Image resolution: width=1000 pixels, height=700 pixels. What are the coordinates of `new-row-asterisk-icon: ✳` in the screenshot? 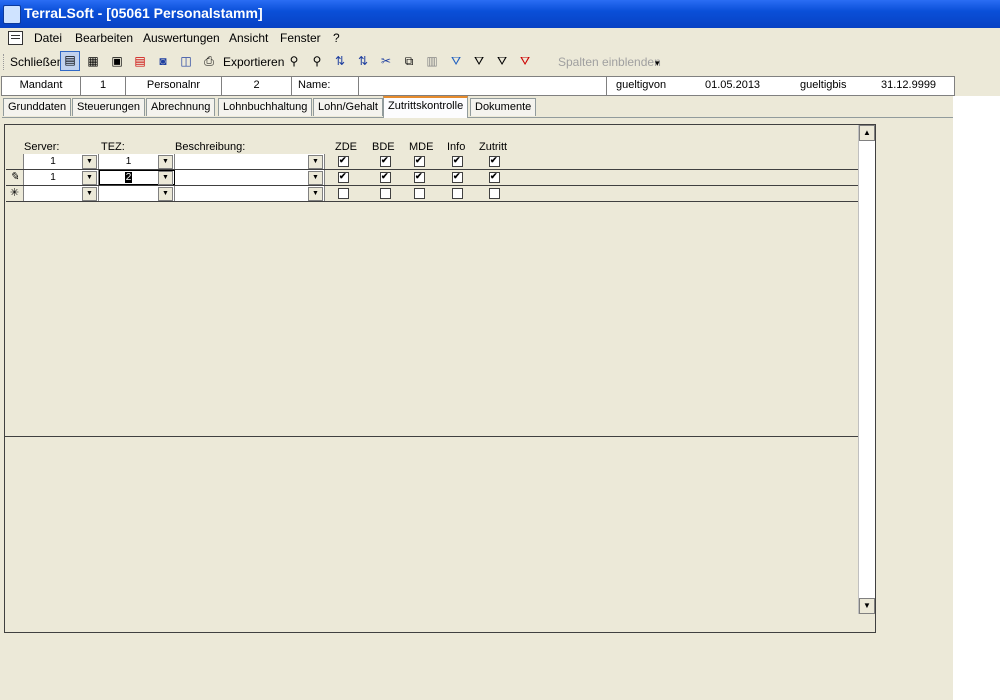 It's located at (15, 193).